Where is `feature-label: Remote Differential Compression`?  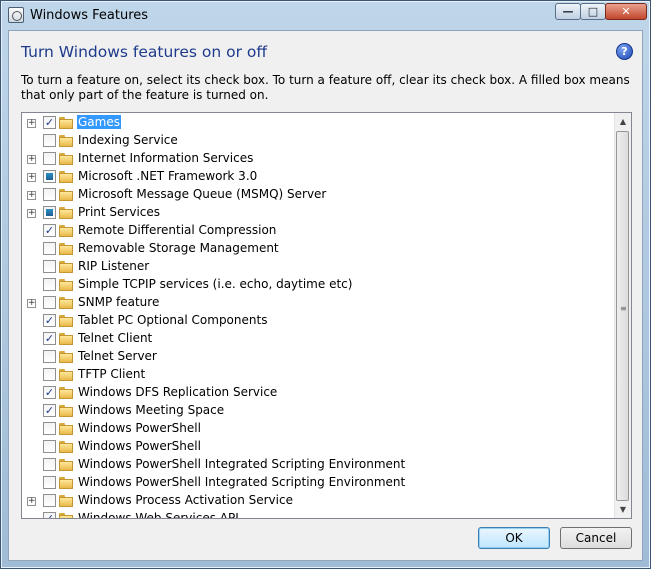
feature-label: Remote Differential Compression is located at coordinates (177, 230).